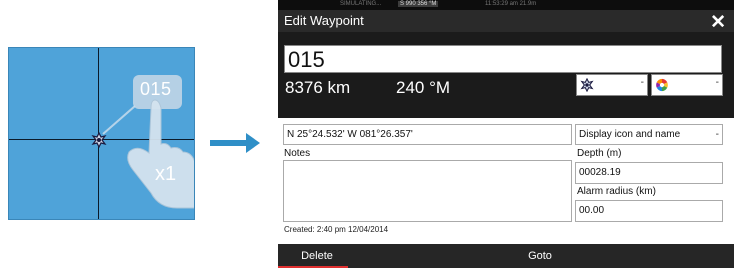 Image resolution: width=734 pixels, height=268 pixels. Describe the element at coordinates (718, 22) in the screenshot. I see `close-icon: ✕` at that location.